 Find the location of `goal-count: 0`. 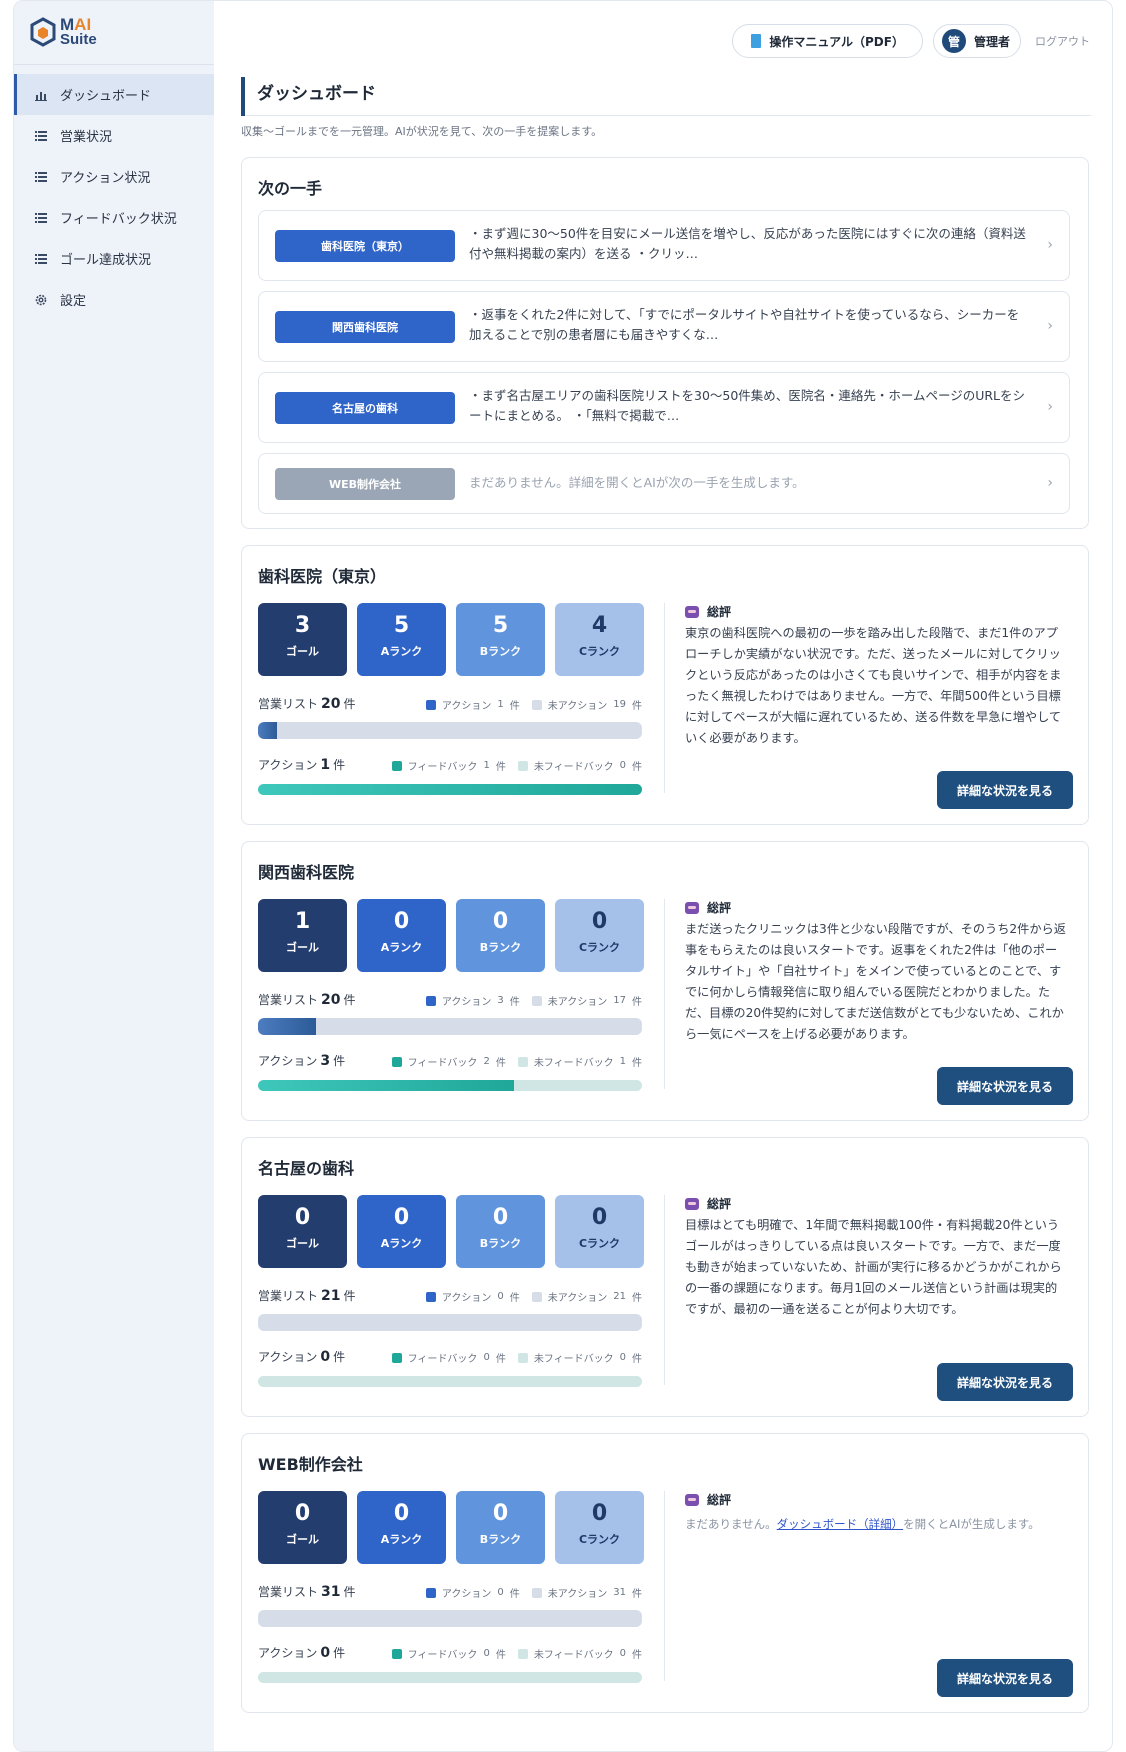

goal-count: 0 is located at coordinates (302, 1217).